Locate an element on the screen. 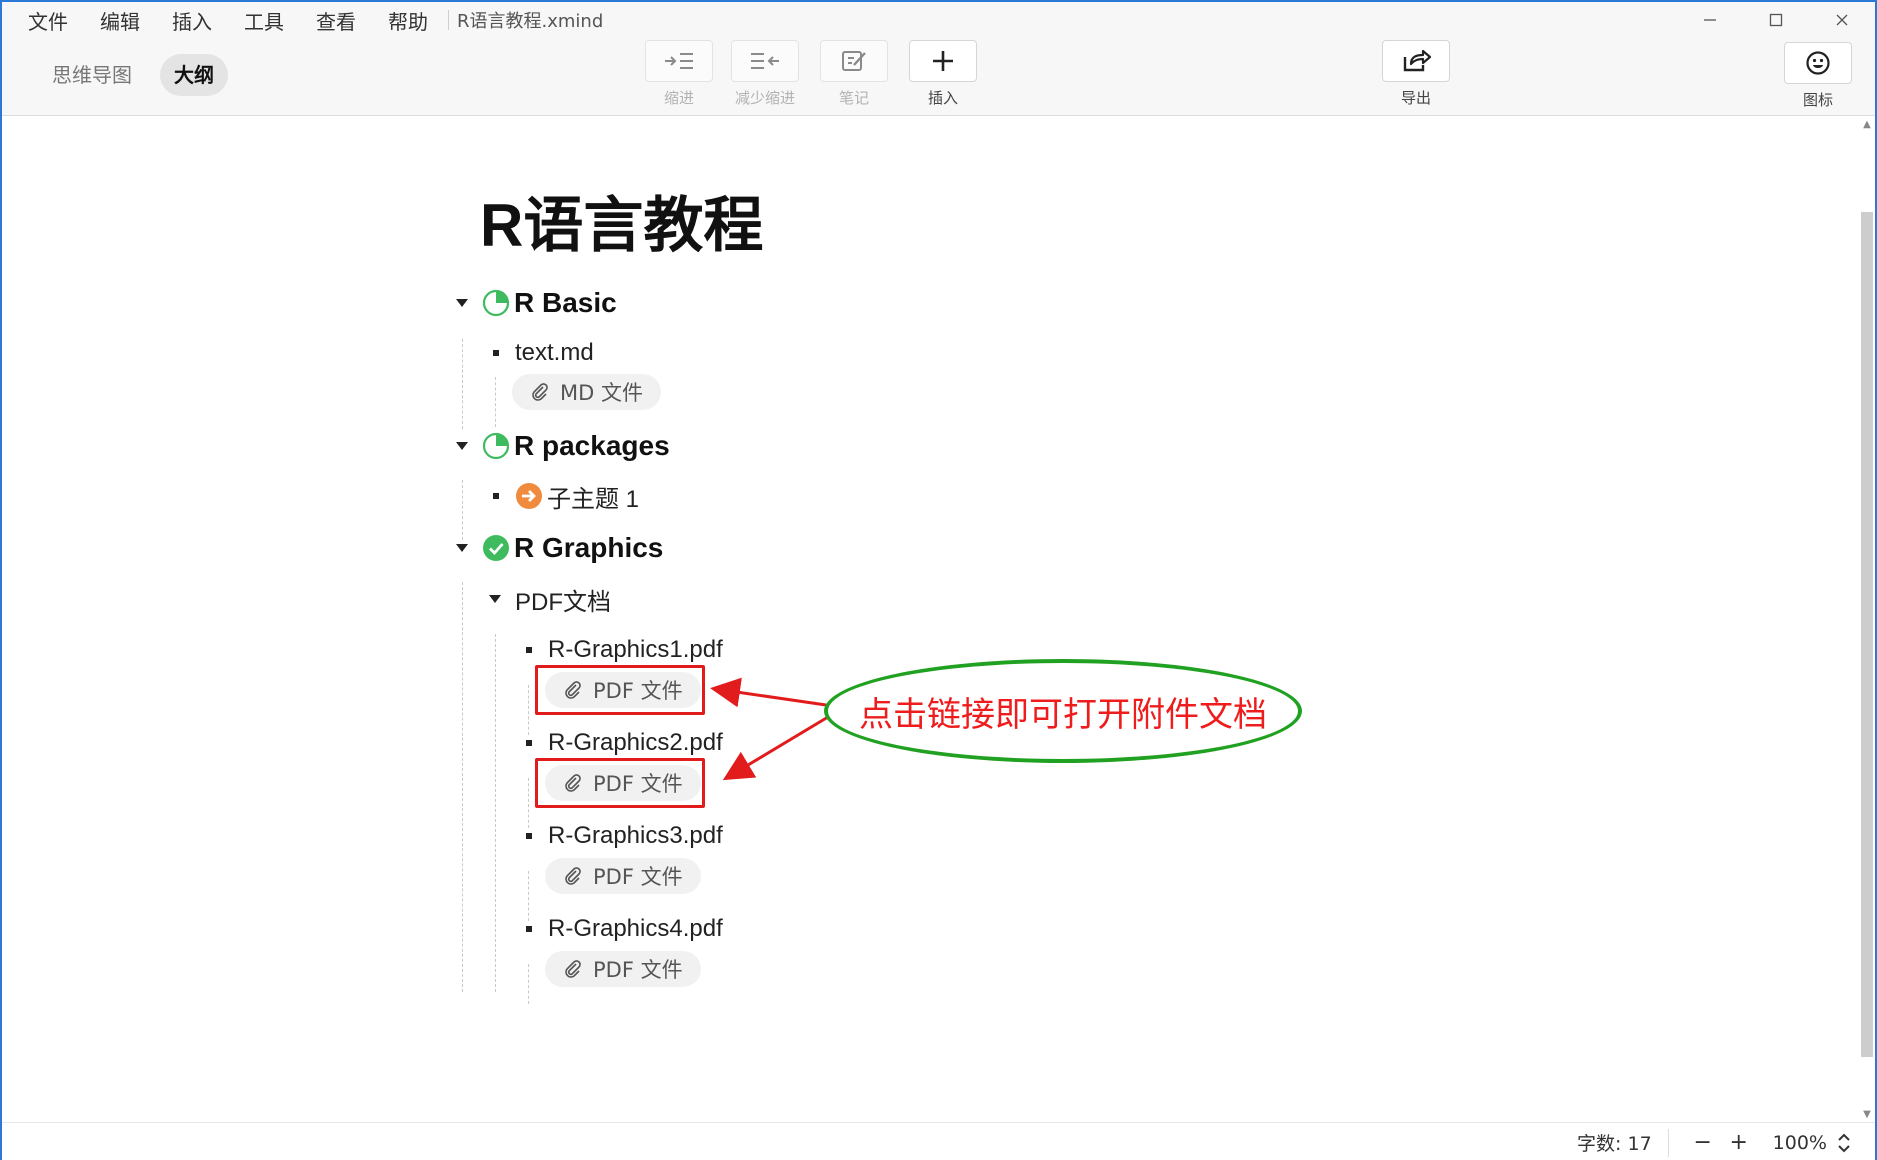  menu-divider is located at coordinates (448, 20).